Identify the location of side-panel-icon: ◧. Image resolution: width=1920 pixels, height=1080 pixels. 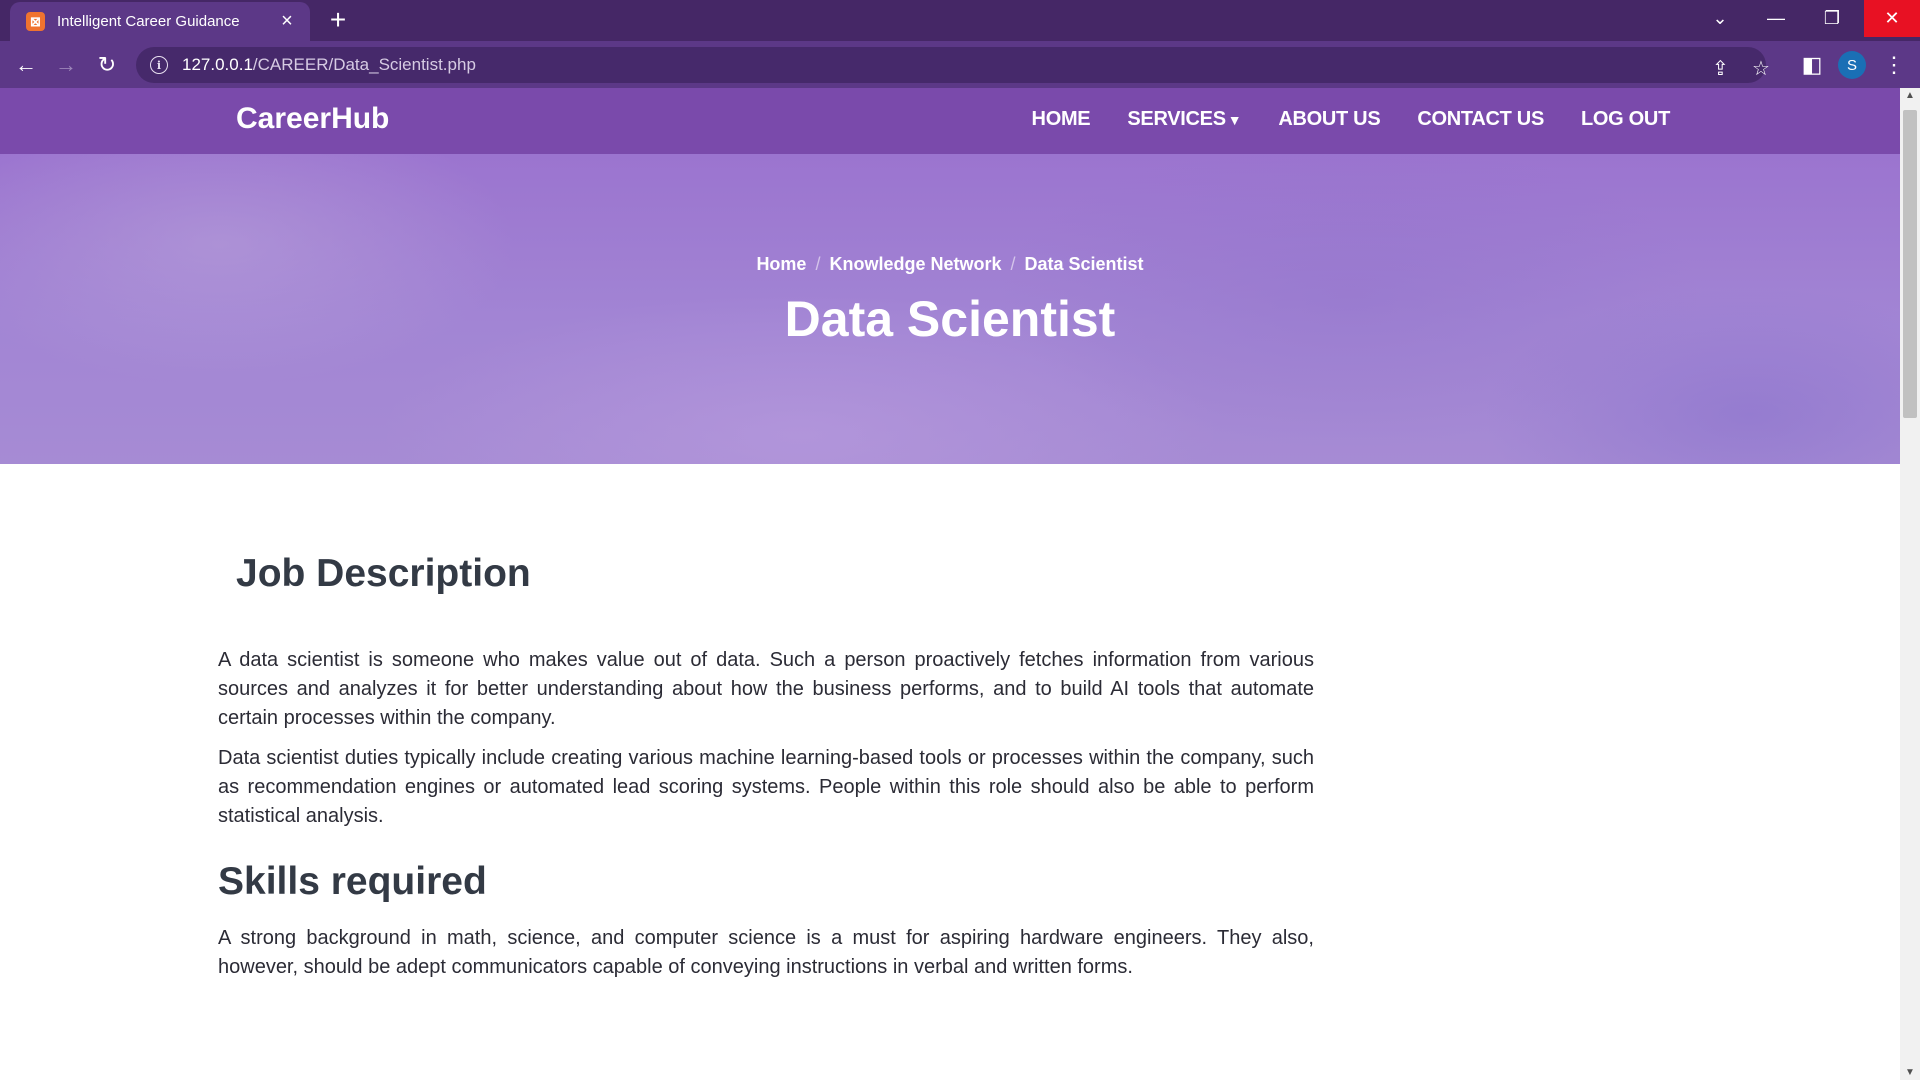
(1812, 65).